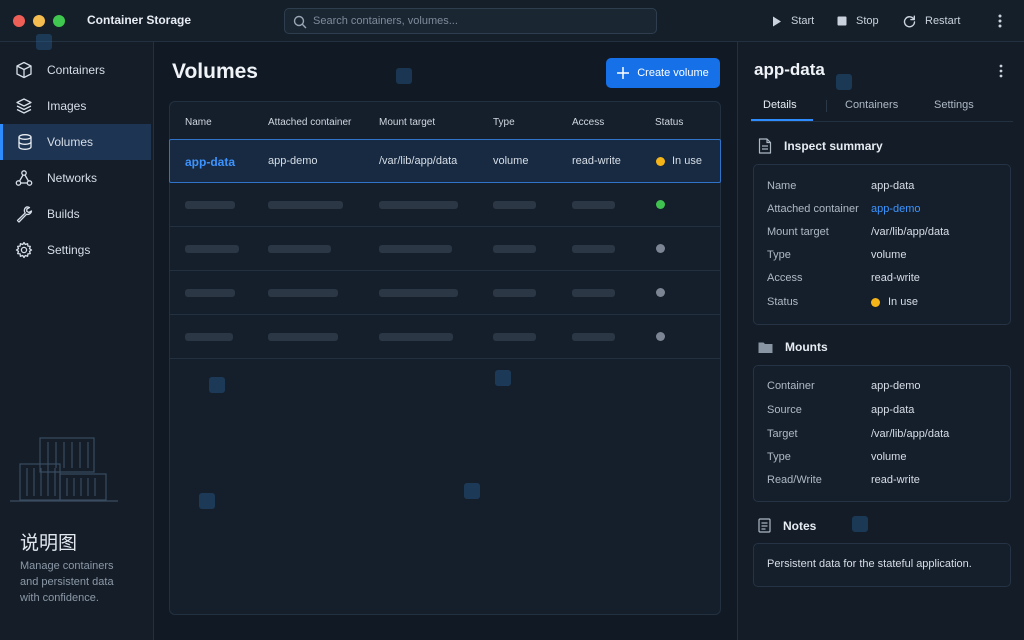 This screenshot has height=640, width=1024. Describe the element at coordinates (896, 209) in the screenshot. I see `attached-container-link: app-demo` at that location.